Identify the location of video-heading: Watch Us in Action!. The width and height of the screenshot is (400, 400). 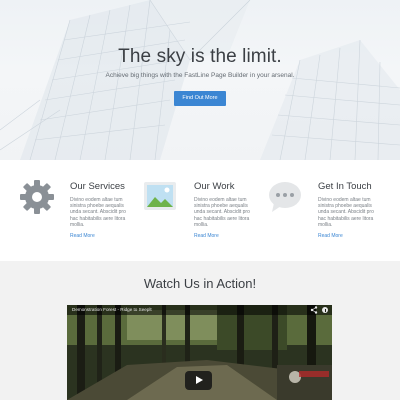
(200, 283).